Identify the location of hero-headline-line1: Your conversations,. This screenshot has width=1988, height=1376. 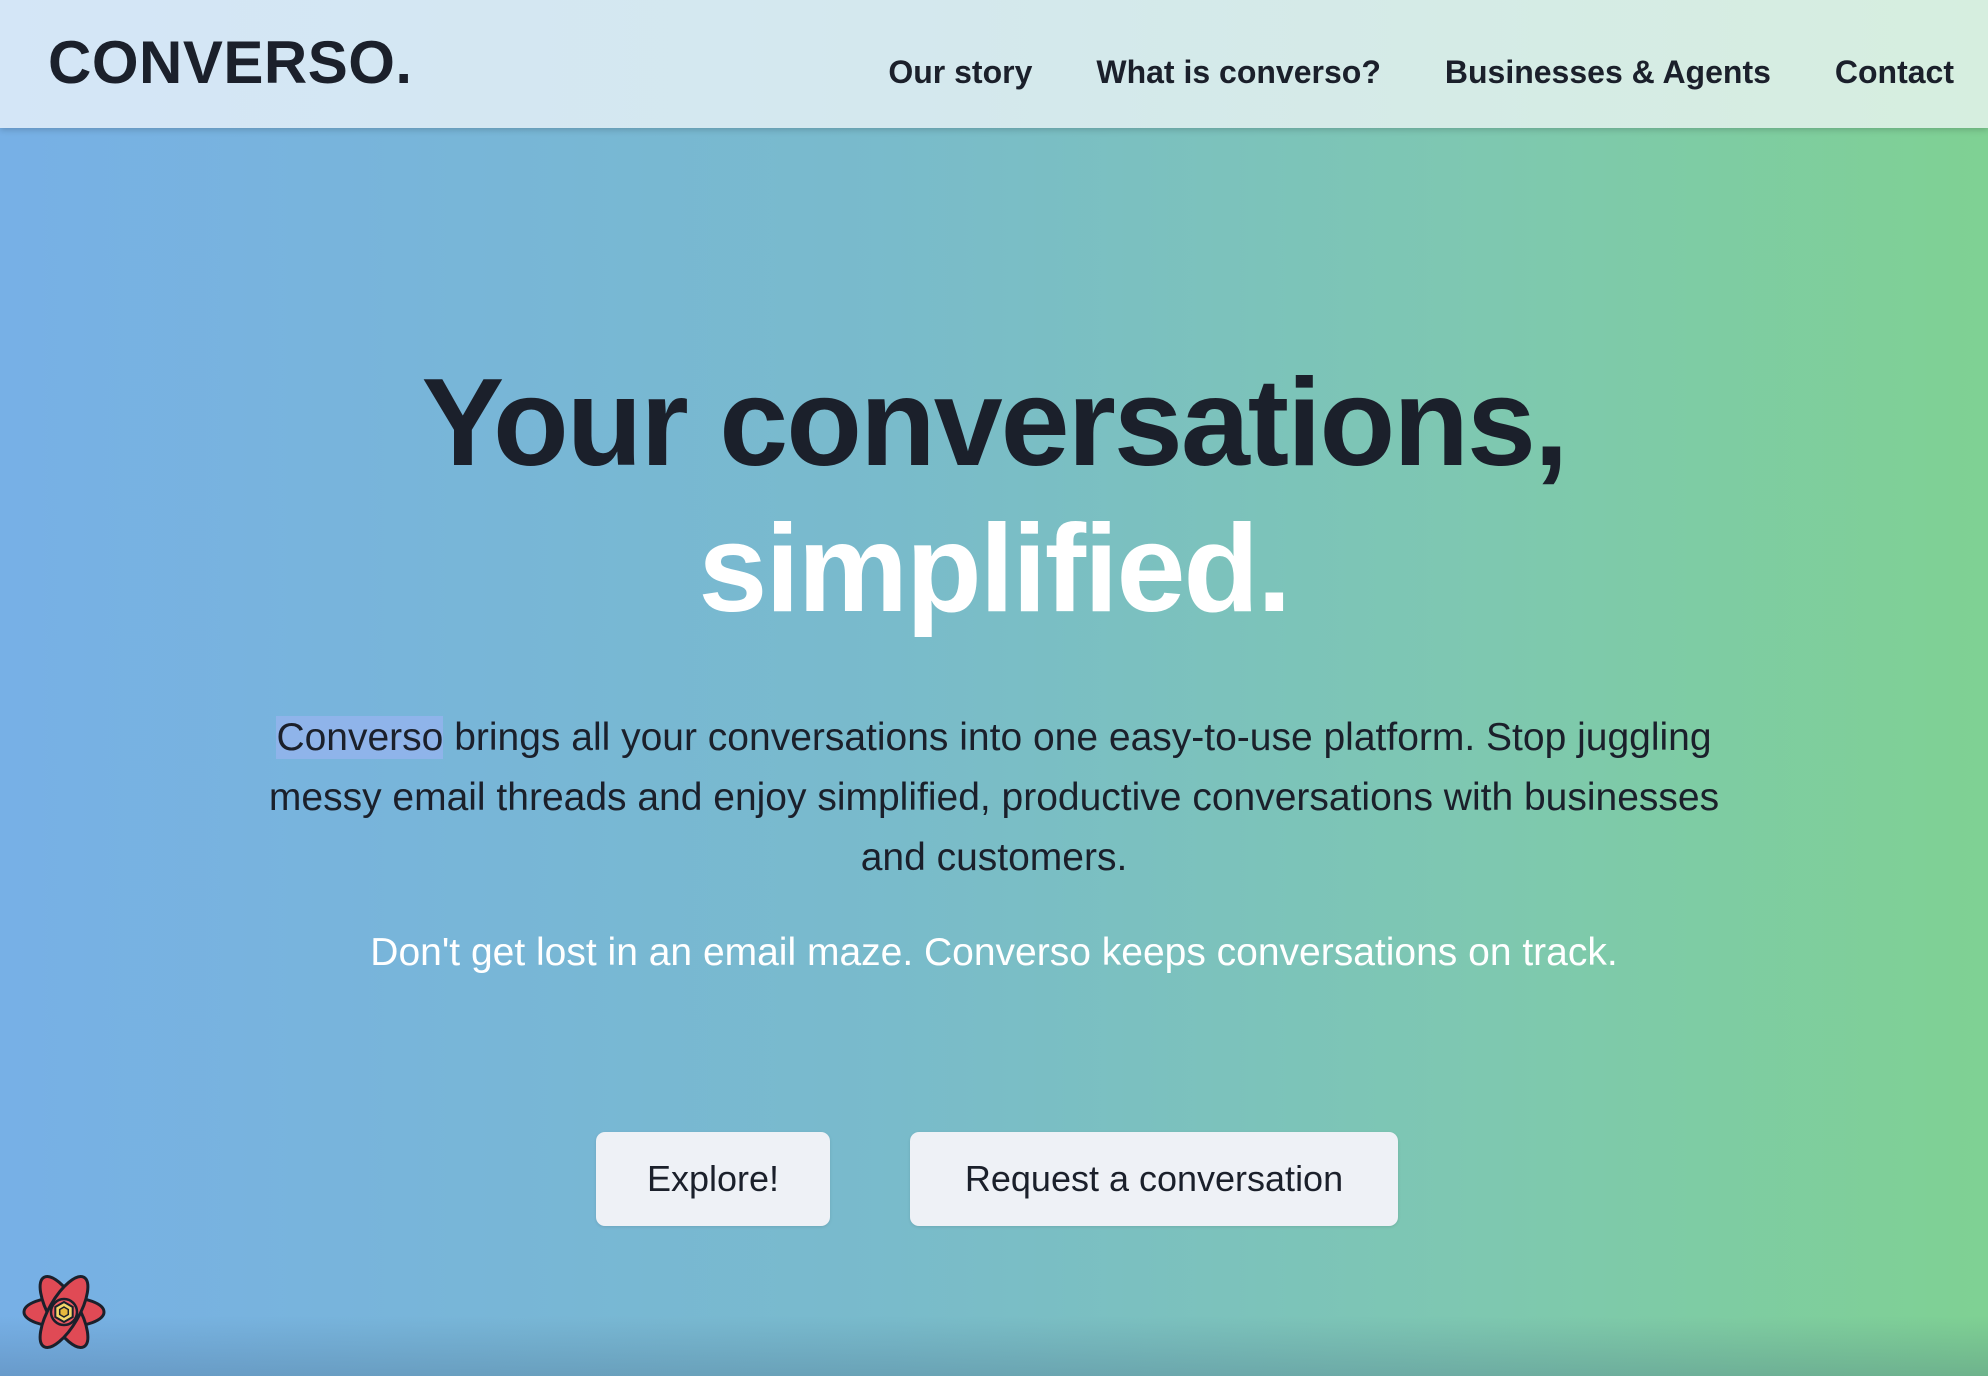
(995, 423).